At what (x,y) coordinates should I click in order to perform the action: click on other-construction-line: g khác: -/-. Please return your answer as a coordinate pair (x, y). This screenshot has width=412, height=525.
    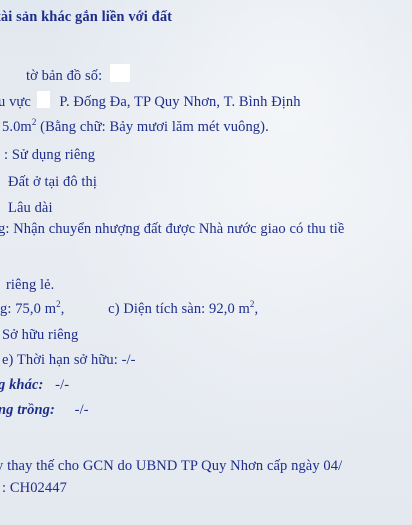
    Looking at the image, I should click on (34, 385).